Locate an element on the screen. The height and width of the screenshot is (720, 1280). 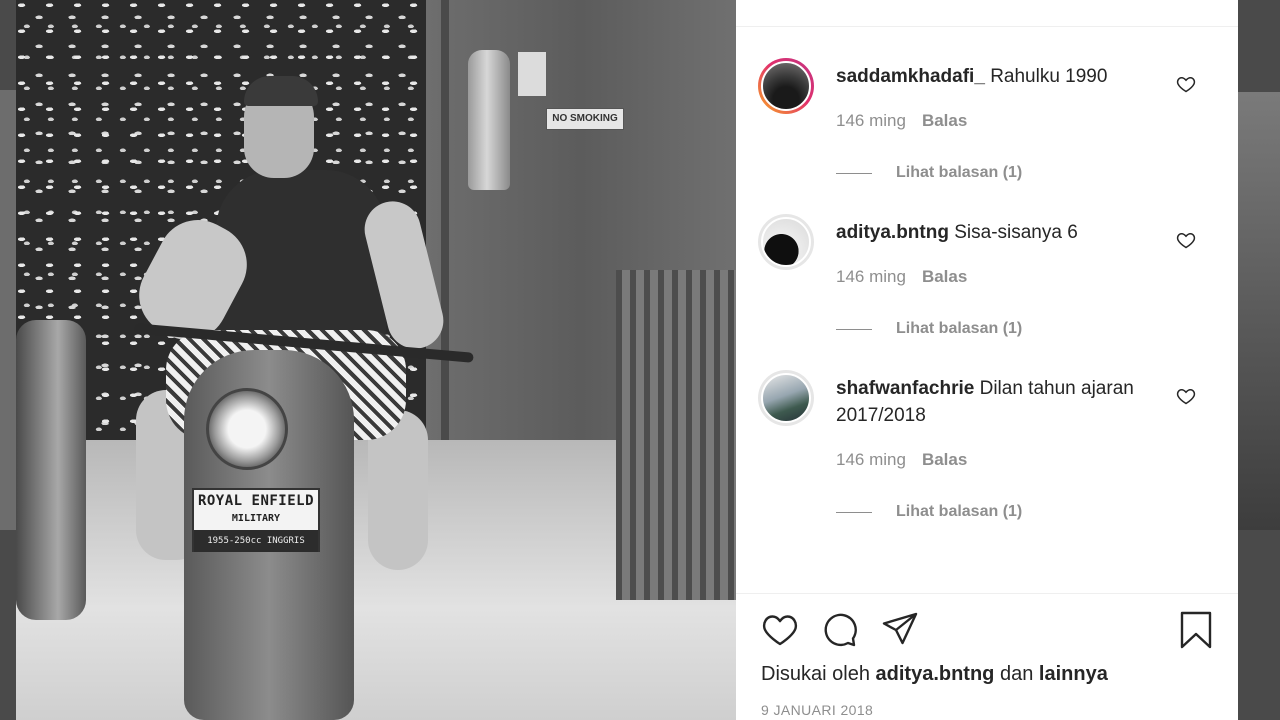
bookmark-icon is located at coordinates (1196, 630).